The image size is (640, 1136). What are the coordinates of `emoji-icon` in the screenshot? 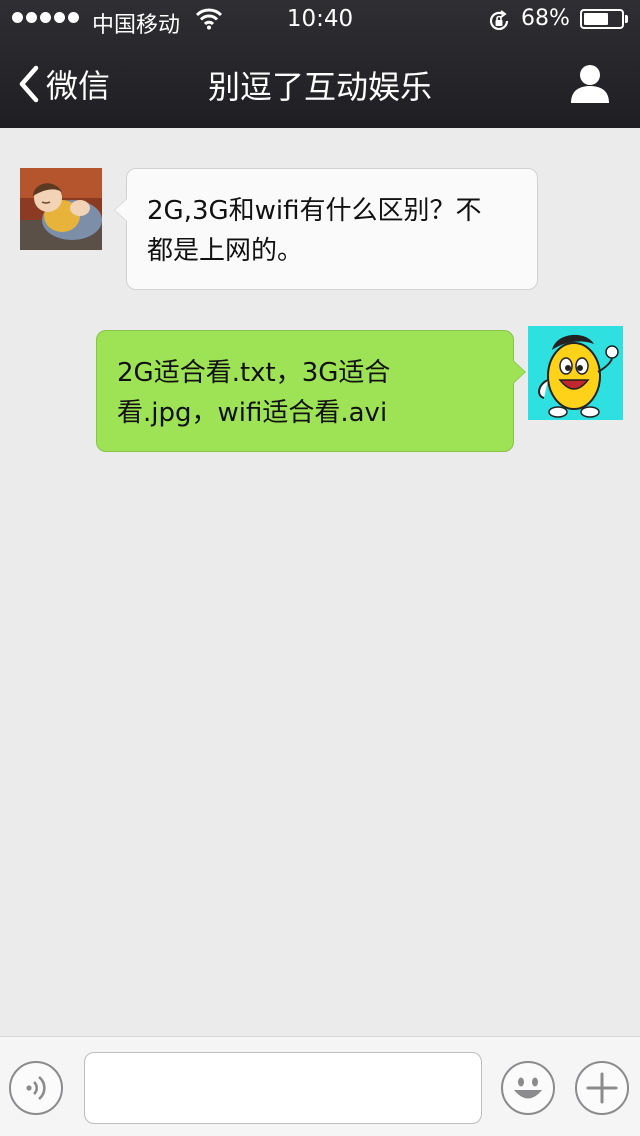 It's located at (528, 1088).